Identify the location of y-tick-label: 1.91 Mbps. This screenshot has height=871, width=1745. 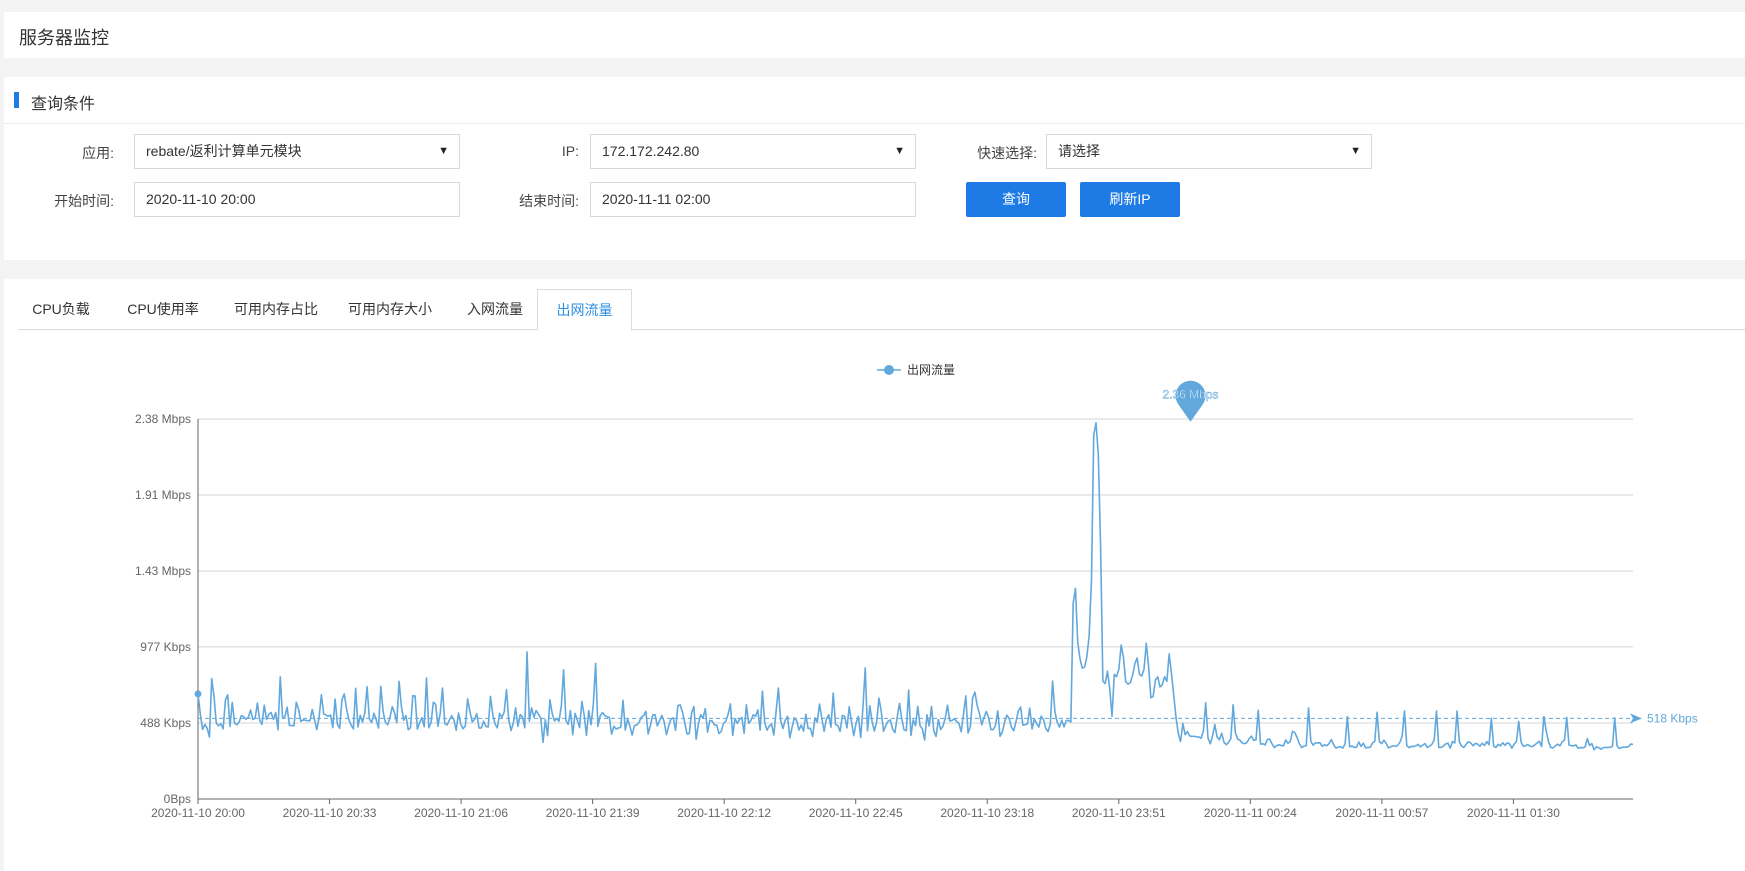
(163, 495).